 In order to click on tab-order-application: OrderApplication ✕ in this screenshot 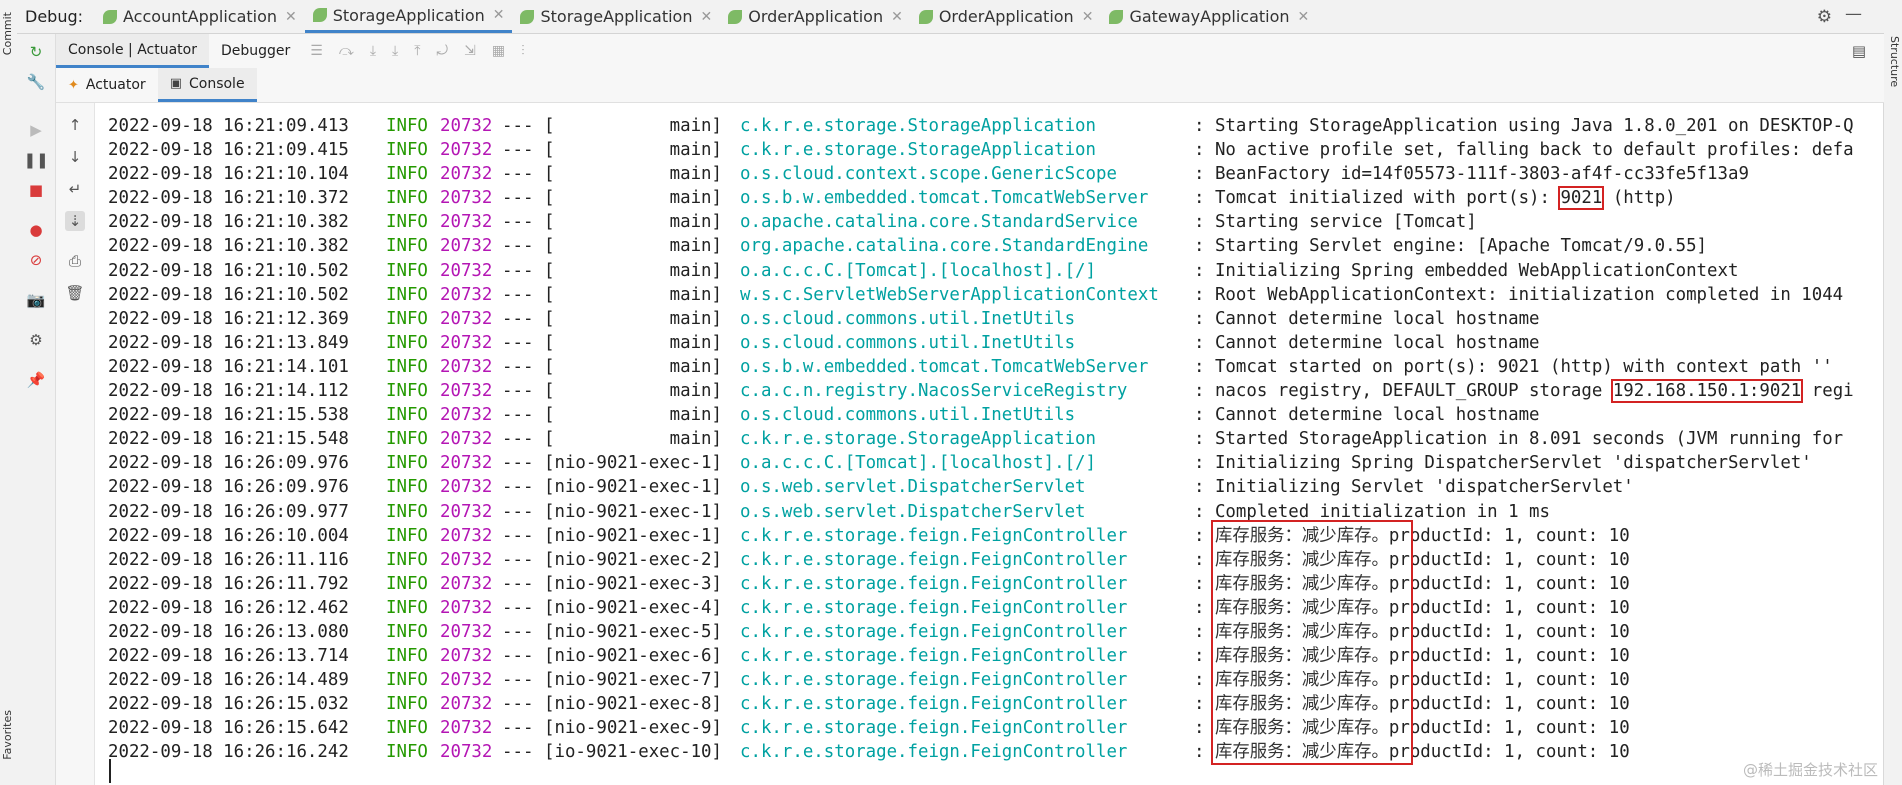, I will do `click(815, 16)`.